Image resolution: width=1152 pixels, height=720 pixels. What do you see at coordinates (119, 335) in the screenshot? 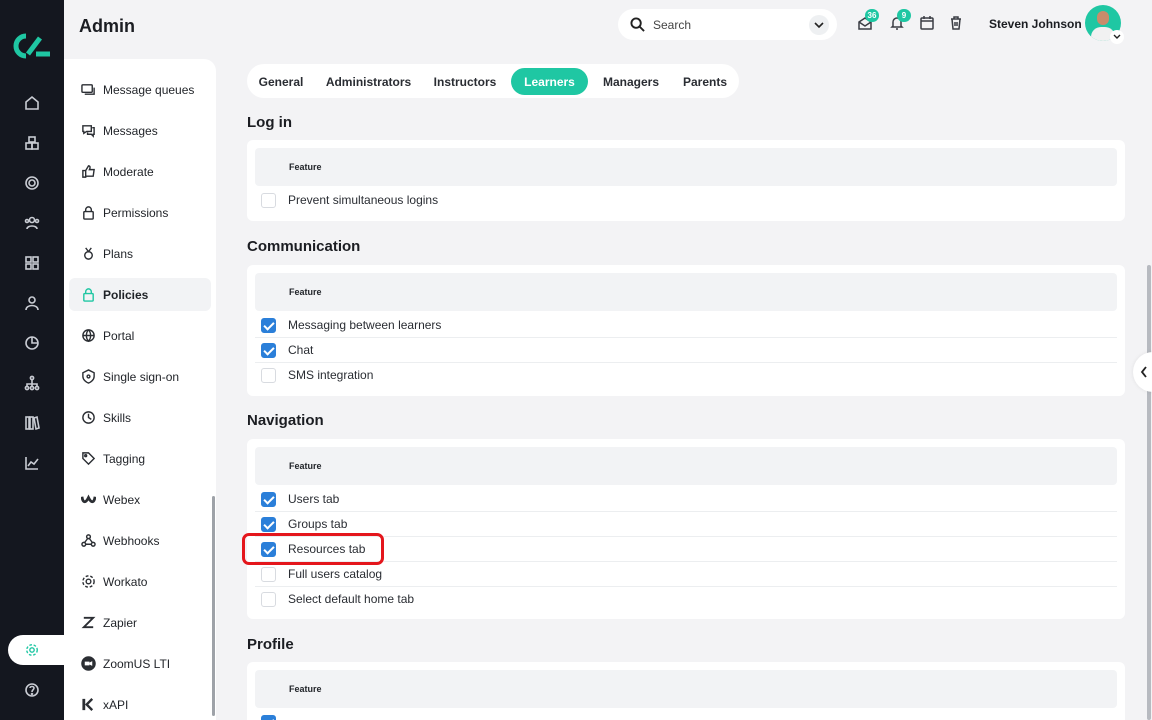
I see `sidebar-item-label: Portal` at bounding box center [119, 335].